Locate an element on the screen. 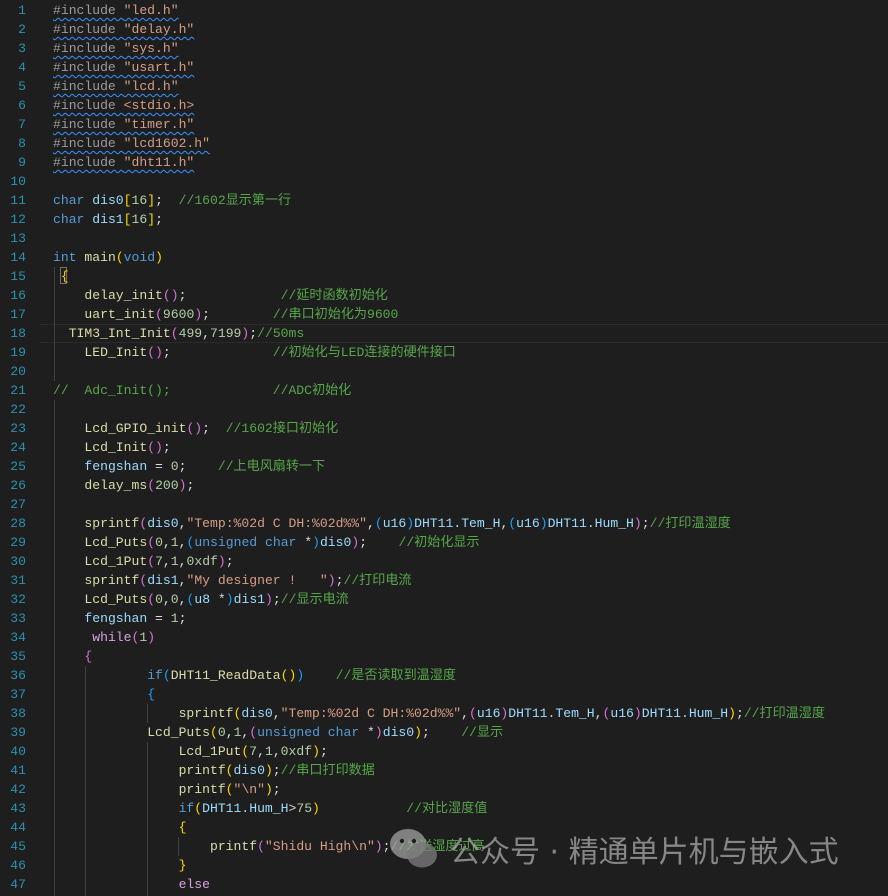  keyword: char is located at coordinates (69, 219).